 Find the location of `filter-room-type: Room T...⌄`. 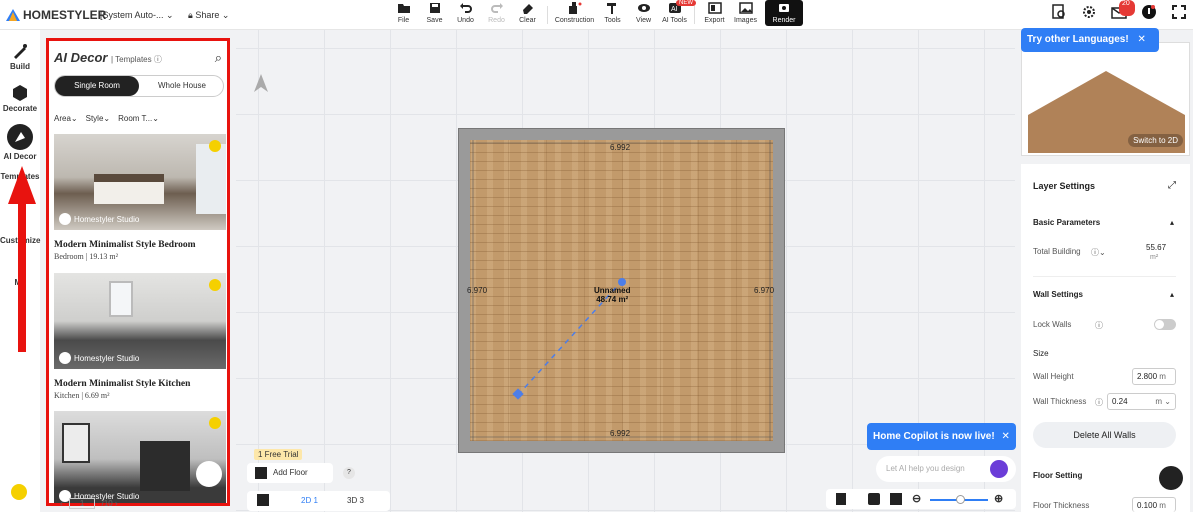

filter-room-type: Room T...⌄ is located at coordinates (138, 118).